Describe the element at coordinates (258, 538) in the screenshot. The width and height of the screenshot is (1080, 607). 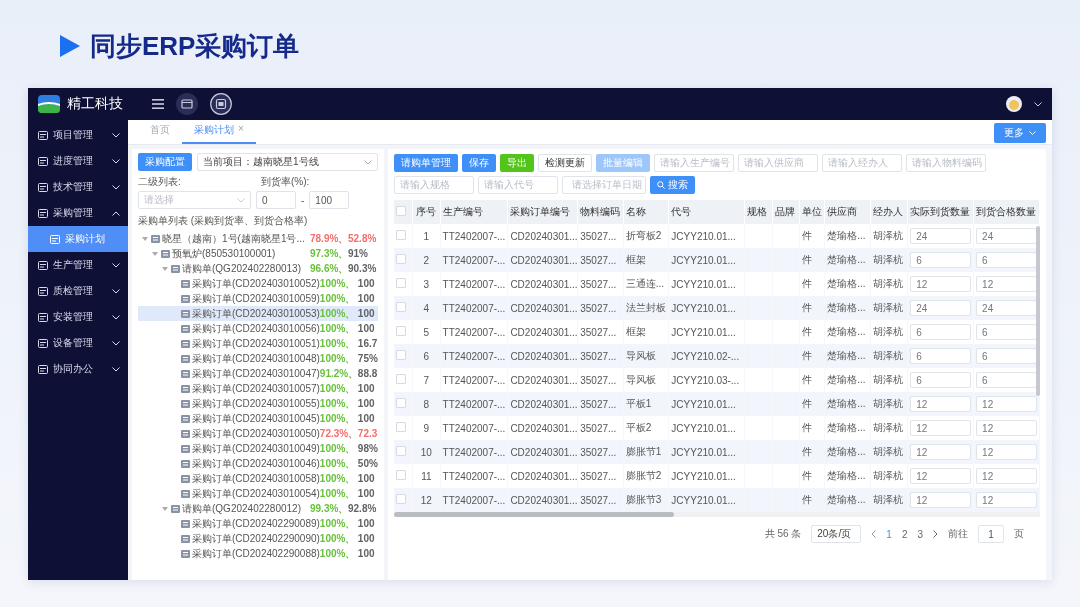
I see `tree-node: 采购订单(CD202402290090)100%、 100` at that location.